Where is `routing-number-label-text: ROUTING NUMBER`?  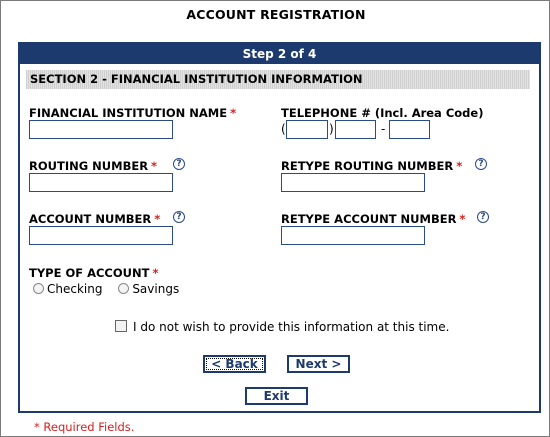 routing-number-label-text: ROUTING NUMBER is located at coordinates (89, 166).